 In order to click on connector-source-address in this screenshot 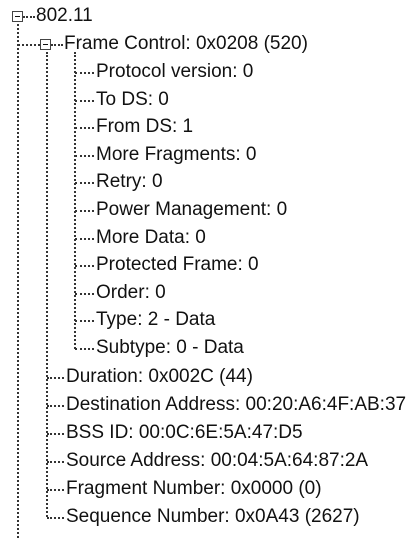, I will do `click(55, 462)`.